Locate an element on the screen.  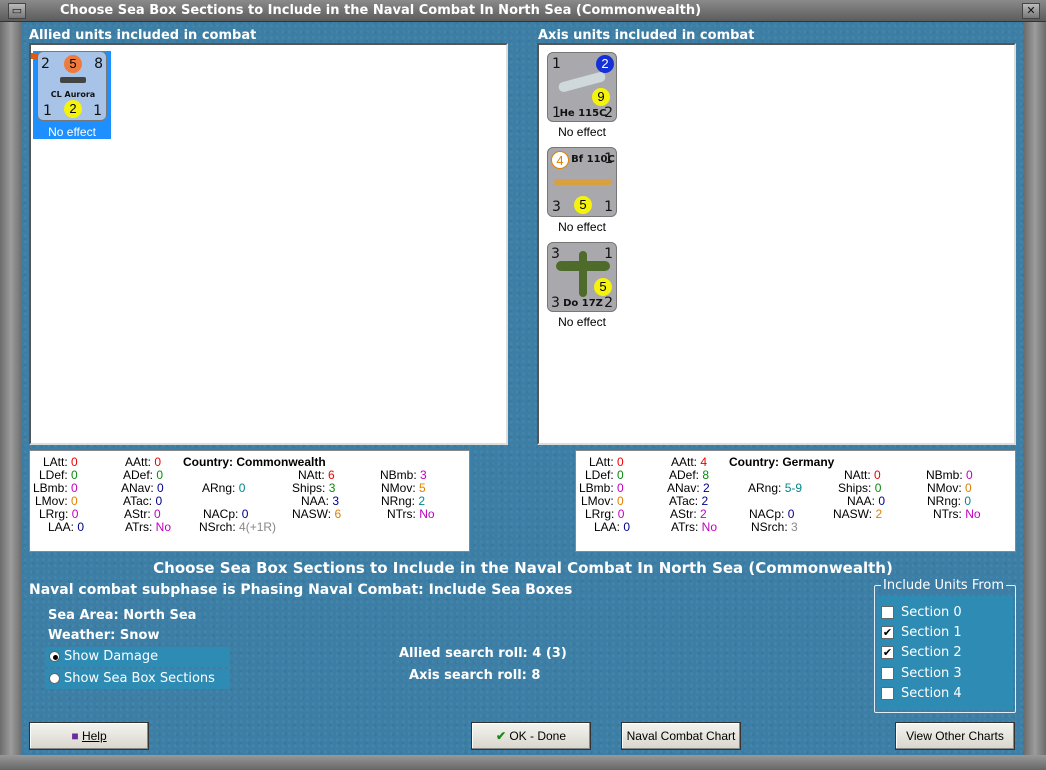
ship-icon is located at coordinates (73, 80).